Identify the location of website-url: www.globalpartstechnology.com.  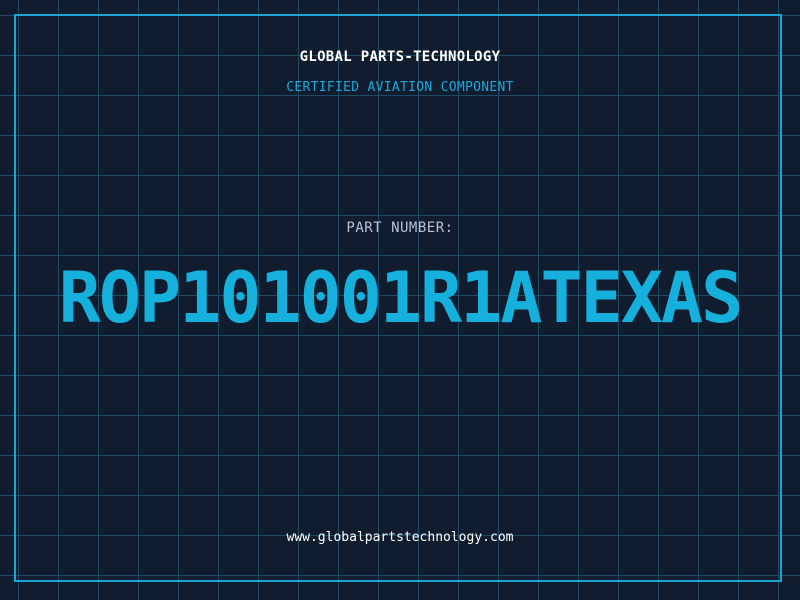
(400, 537).